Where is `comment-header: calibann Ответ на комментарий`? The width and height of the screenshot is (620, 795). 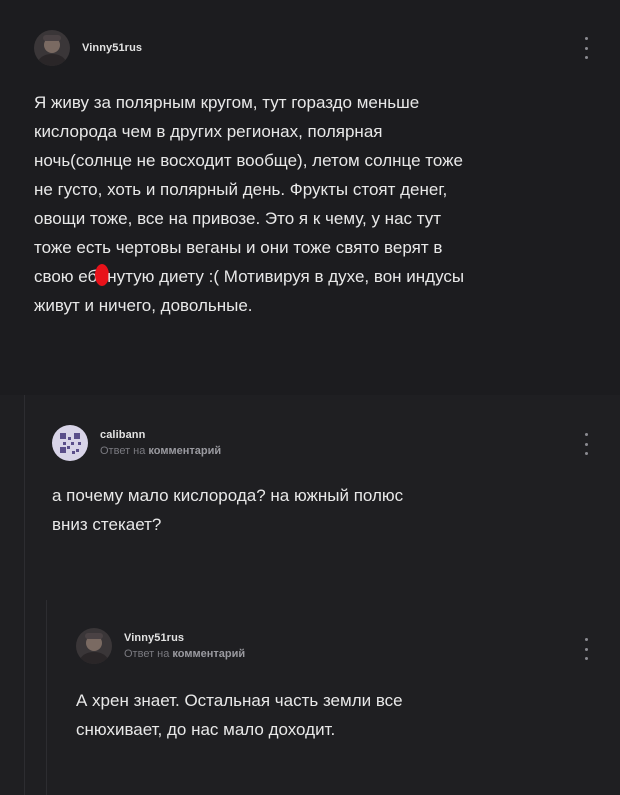
comment-header: calibann Ответ на комментарий is located at coordinates (136, 443).